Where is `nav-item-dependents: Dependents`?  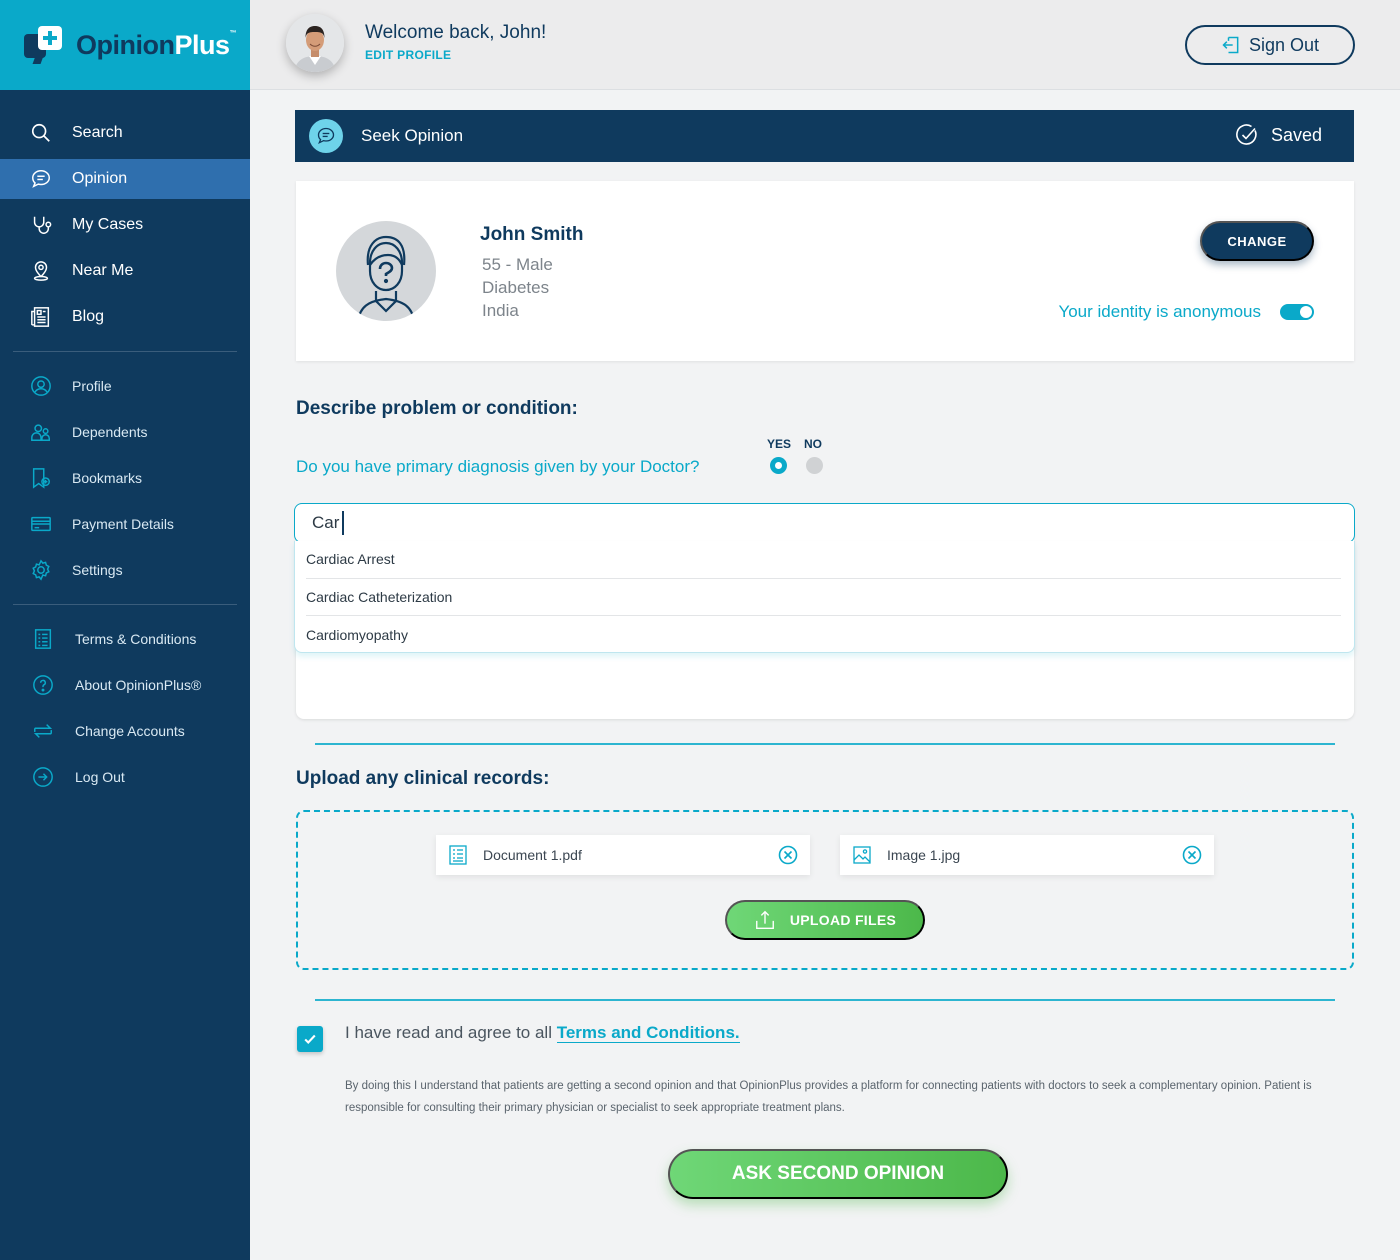 nav-item-dependents: Dependents is located at coordinates (125, 432).